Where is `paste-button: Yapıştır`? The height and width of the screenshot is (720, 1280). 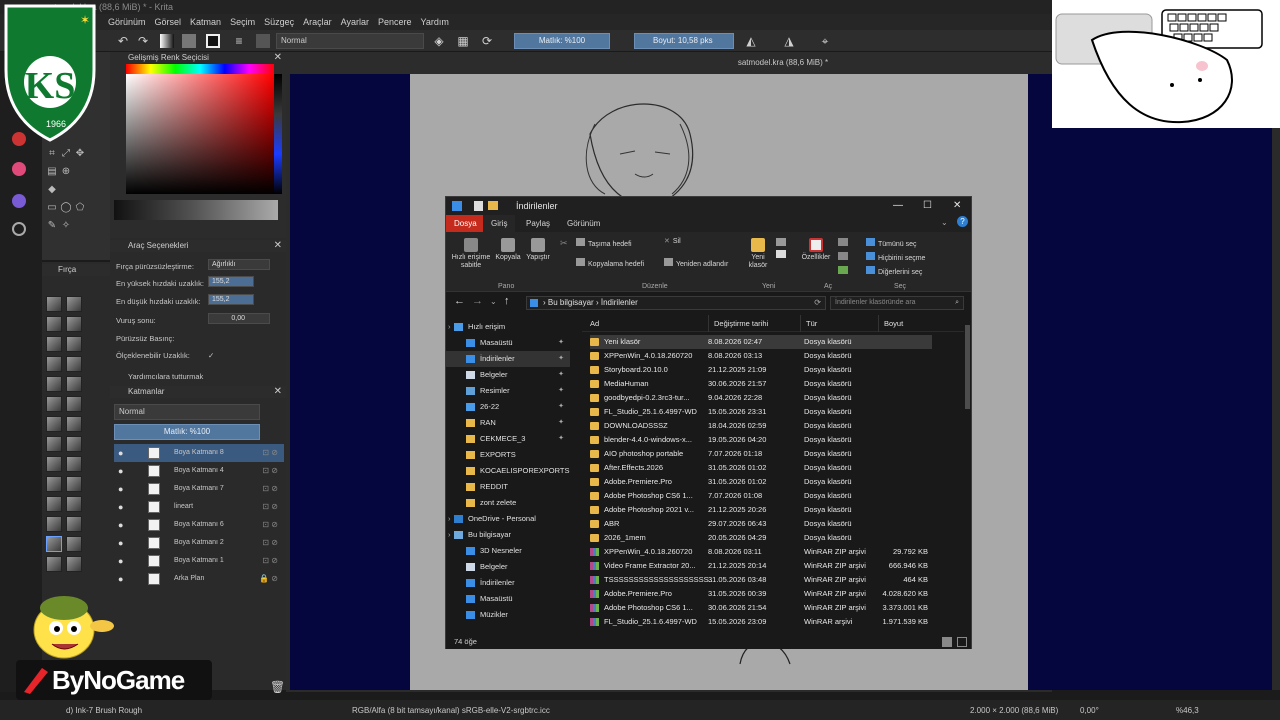 paste-button: Yapıştır is located at coordinates (538, 250).